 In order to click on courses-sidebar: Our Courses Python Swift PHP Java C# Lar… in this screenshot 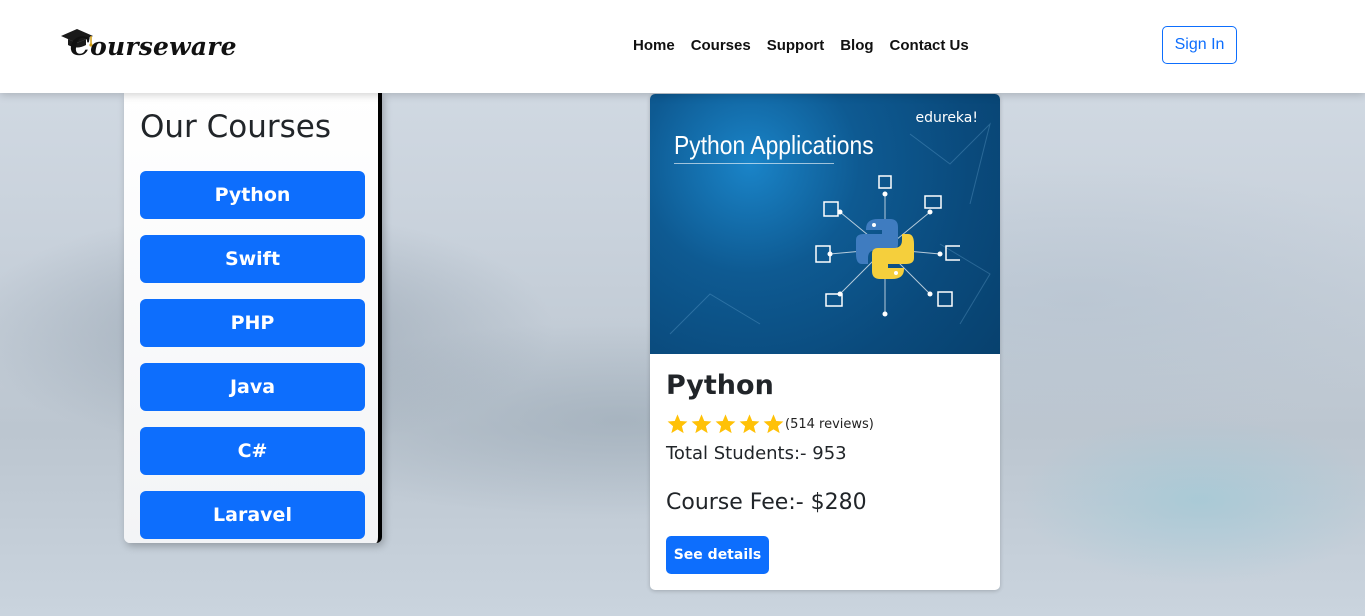, I will do `click(253, 318)`.